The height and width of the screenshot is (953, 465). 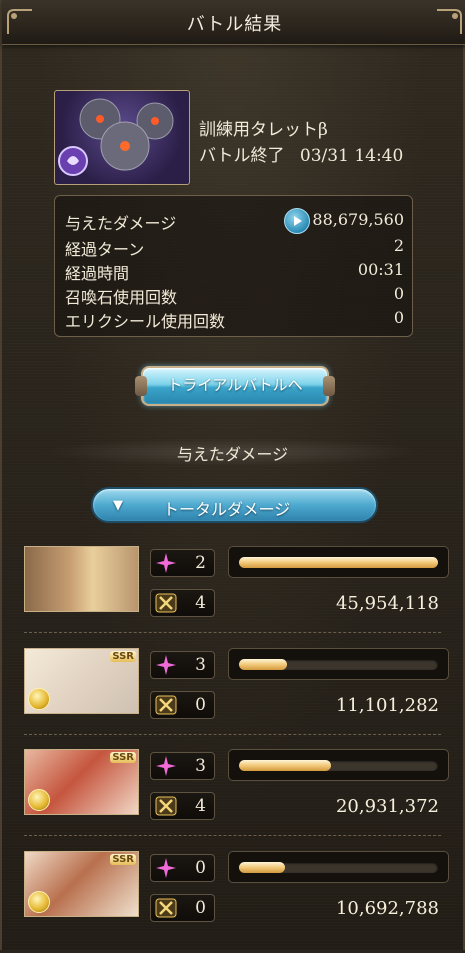 What do you see at coordinates (358, 219) in the screenshot?
I see `stat-value: 88,679,560` at bounding box center [358, 219].